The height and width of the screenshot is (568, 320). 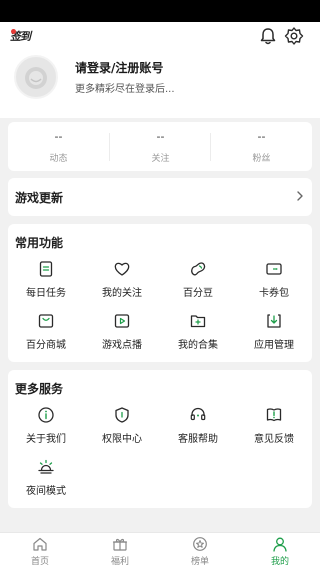 What do you see at coordinates (122, 439) in the screenshot?
I see `grid-item-label: 权限中心` at bounding box center [122, 439].